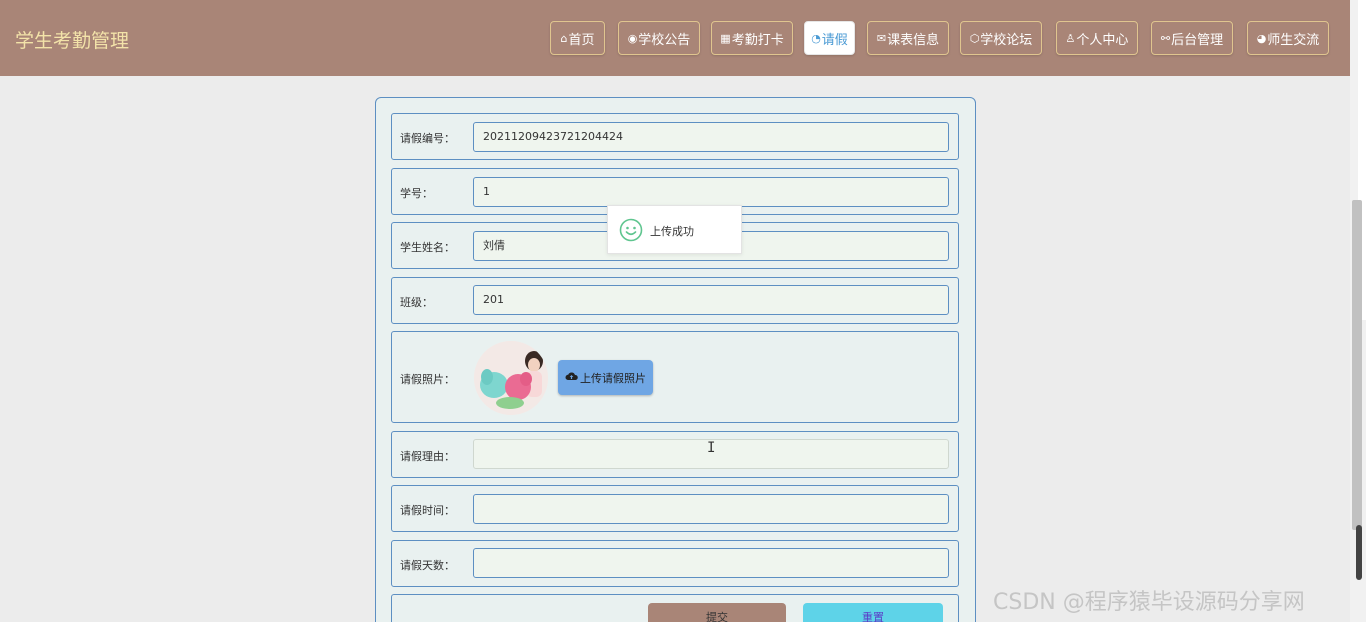  Describe the element at coordinates (908, 38) in the screenshot. I see `nav-schedule: ✉ 课表信息` at that location.